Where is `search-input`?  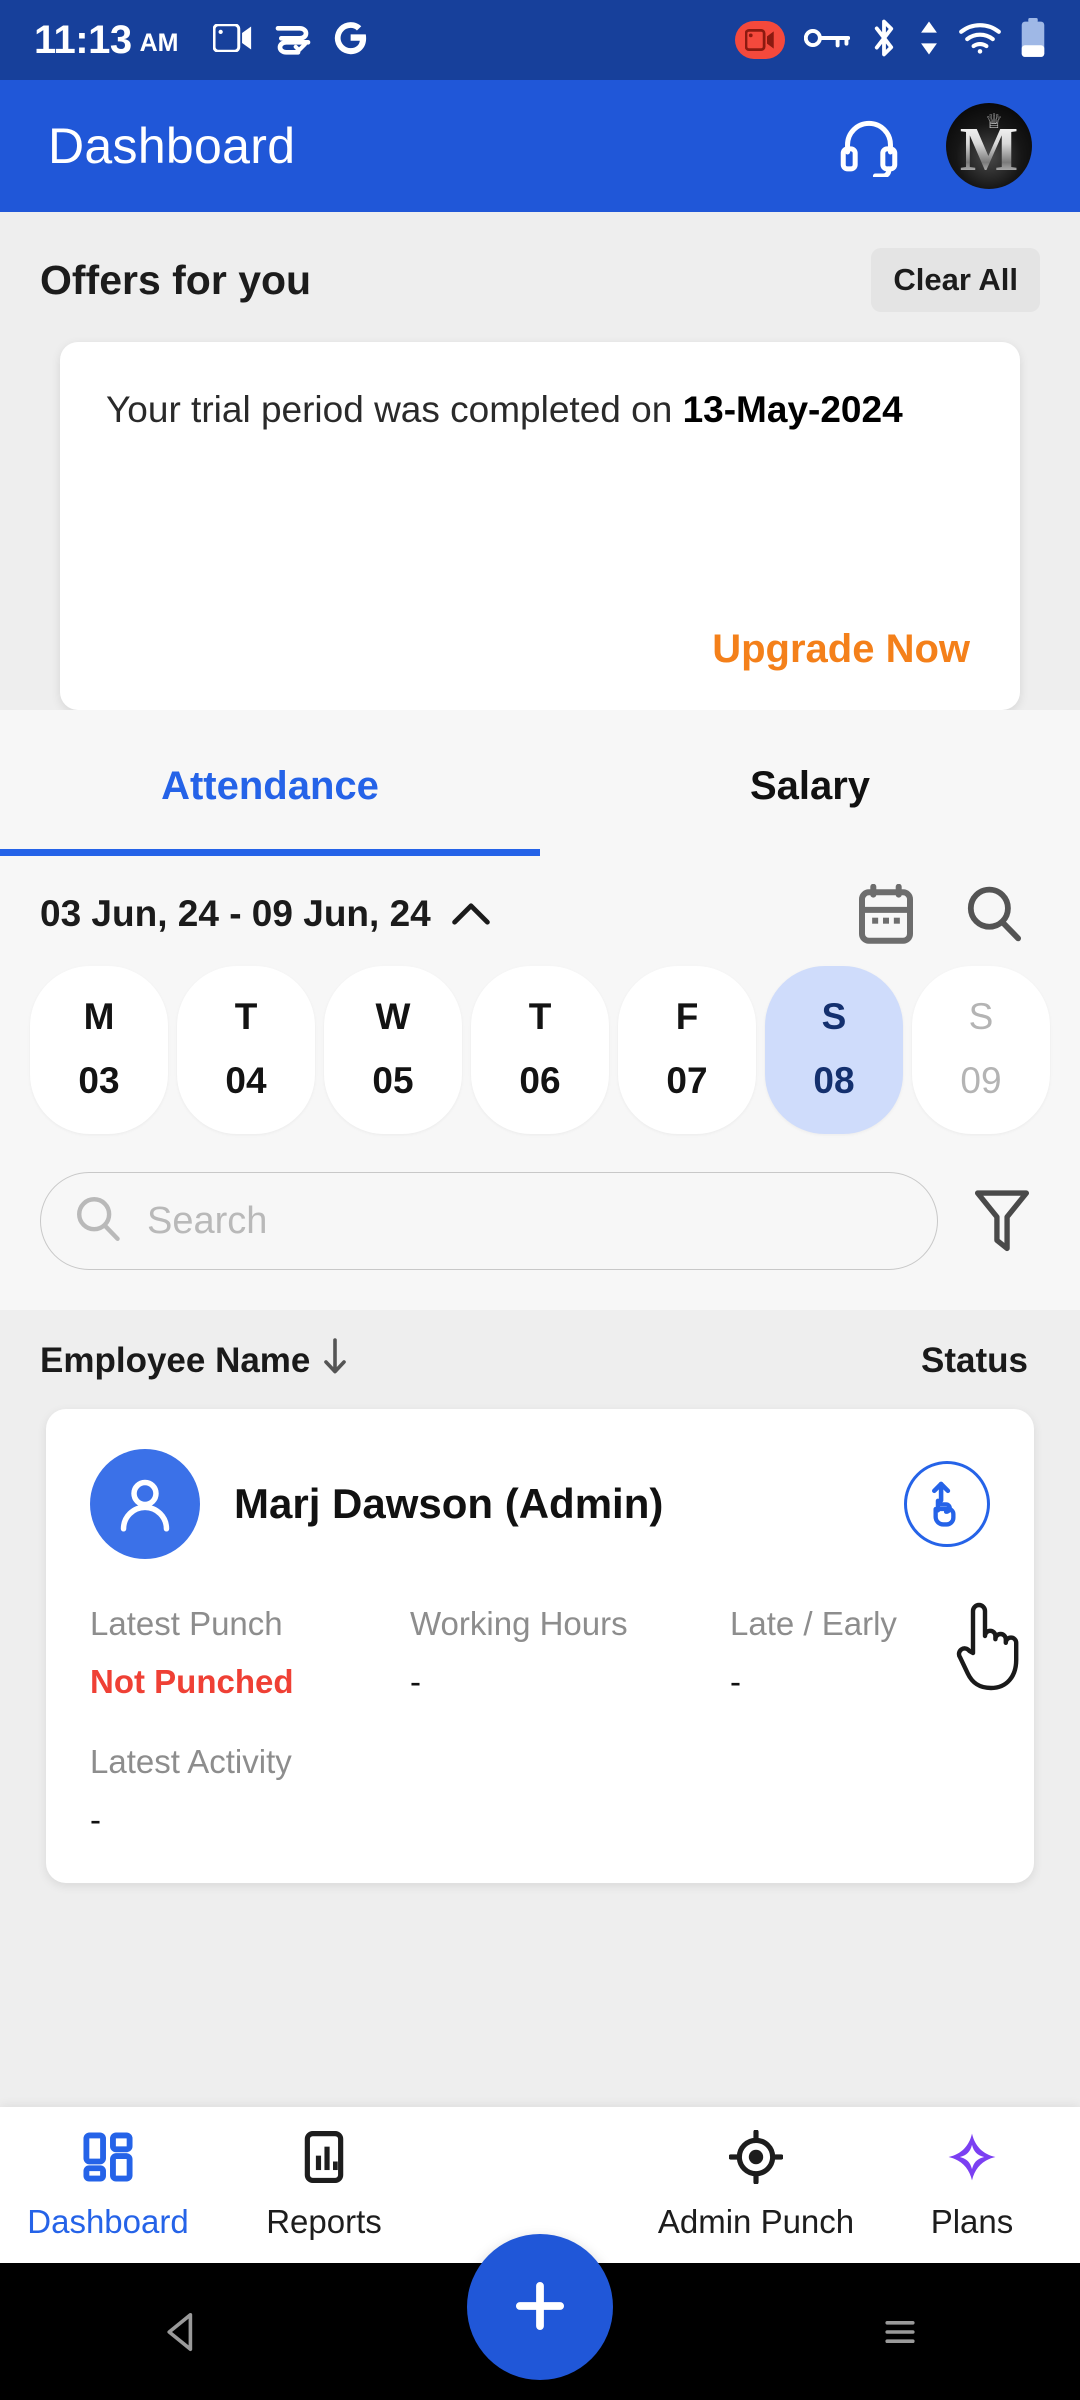
search-input is located at coordinates (525, 1221).